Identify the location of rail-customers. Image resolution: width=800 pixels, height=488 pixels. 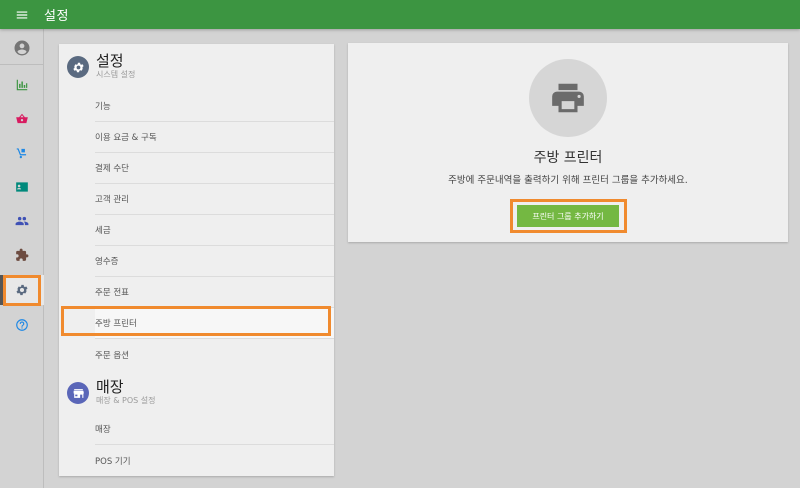
(22, 187).